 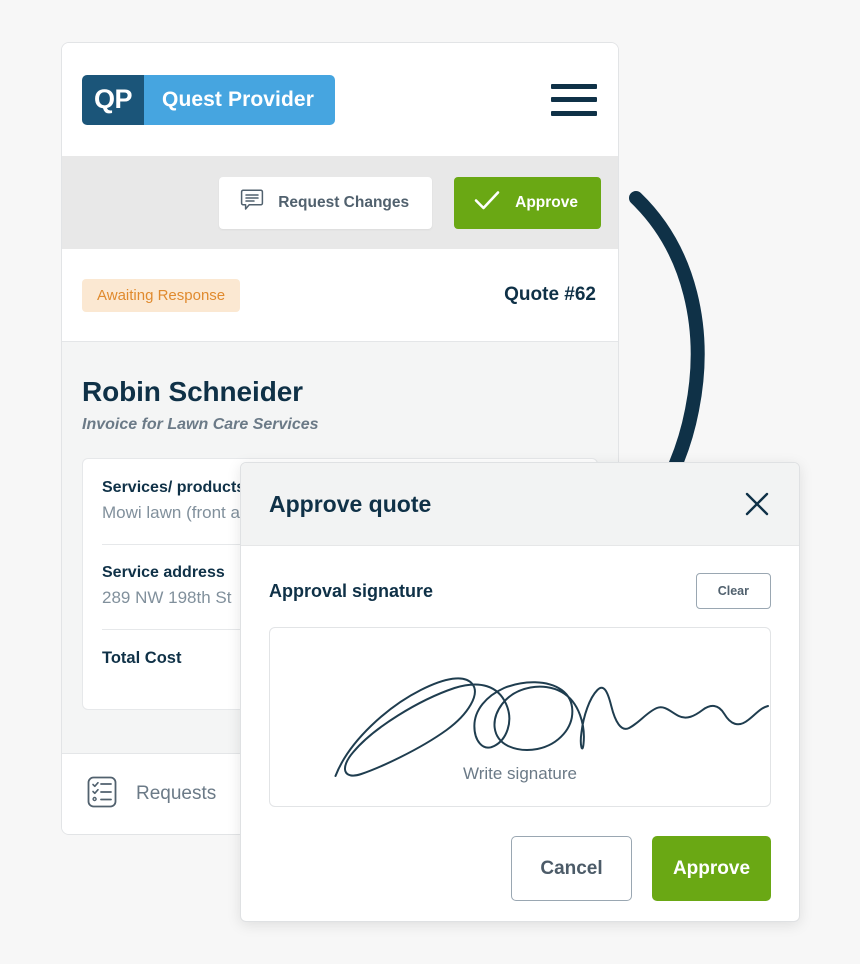 I want to click on client-name: Robin Schneider, so click(x=192, y=391).